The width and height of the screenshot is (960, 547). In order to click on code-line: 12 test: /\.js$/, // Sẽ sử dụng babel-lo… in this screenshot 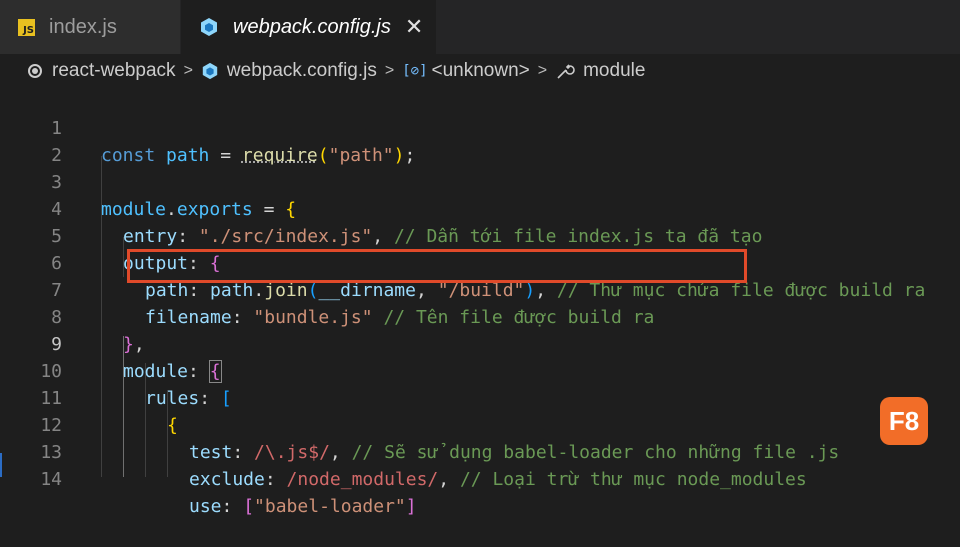, I will do `click(480, 398)`.